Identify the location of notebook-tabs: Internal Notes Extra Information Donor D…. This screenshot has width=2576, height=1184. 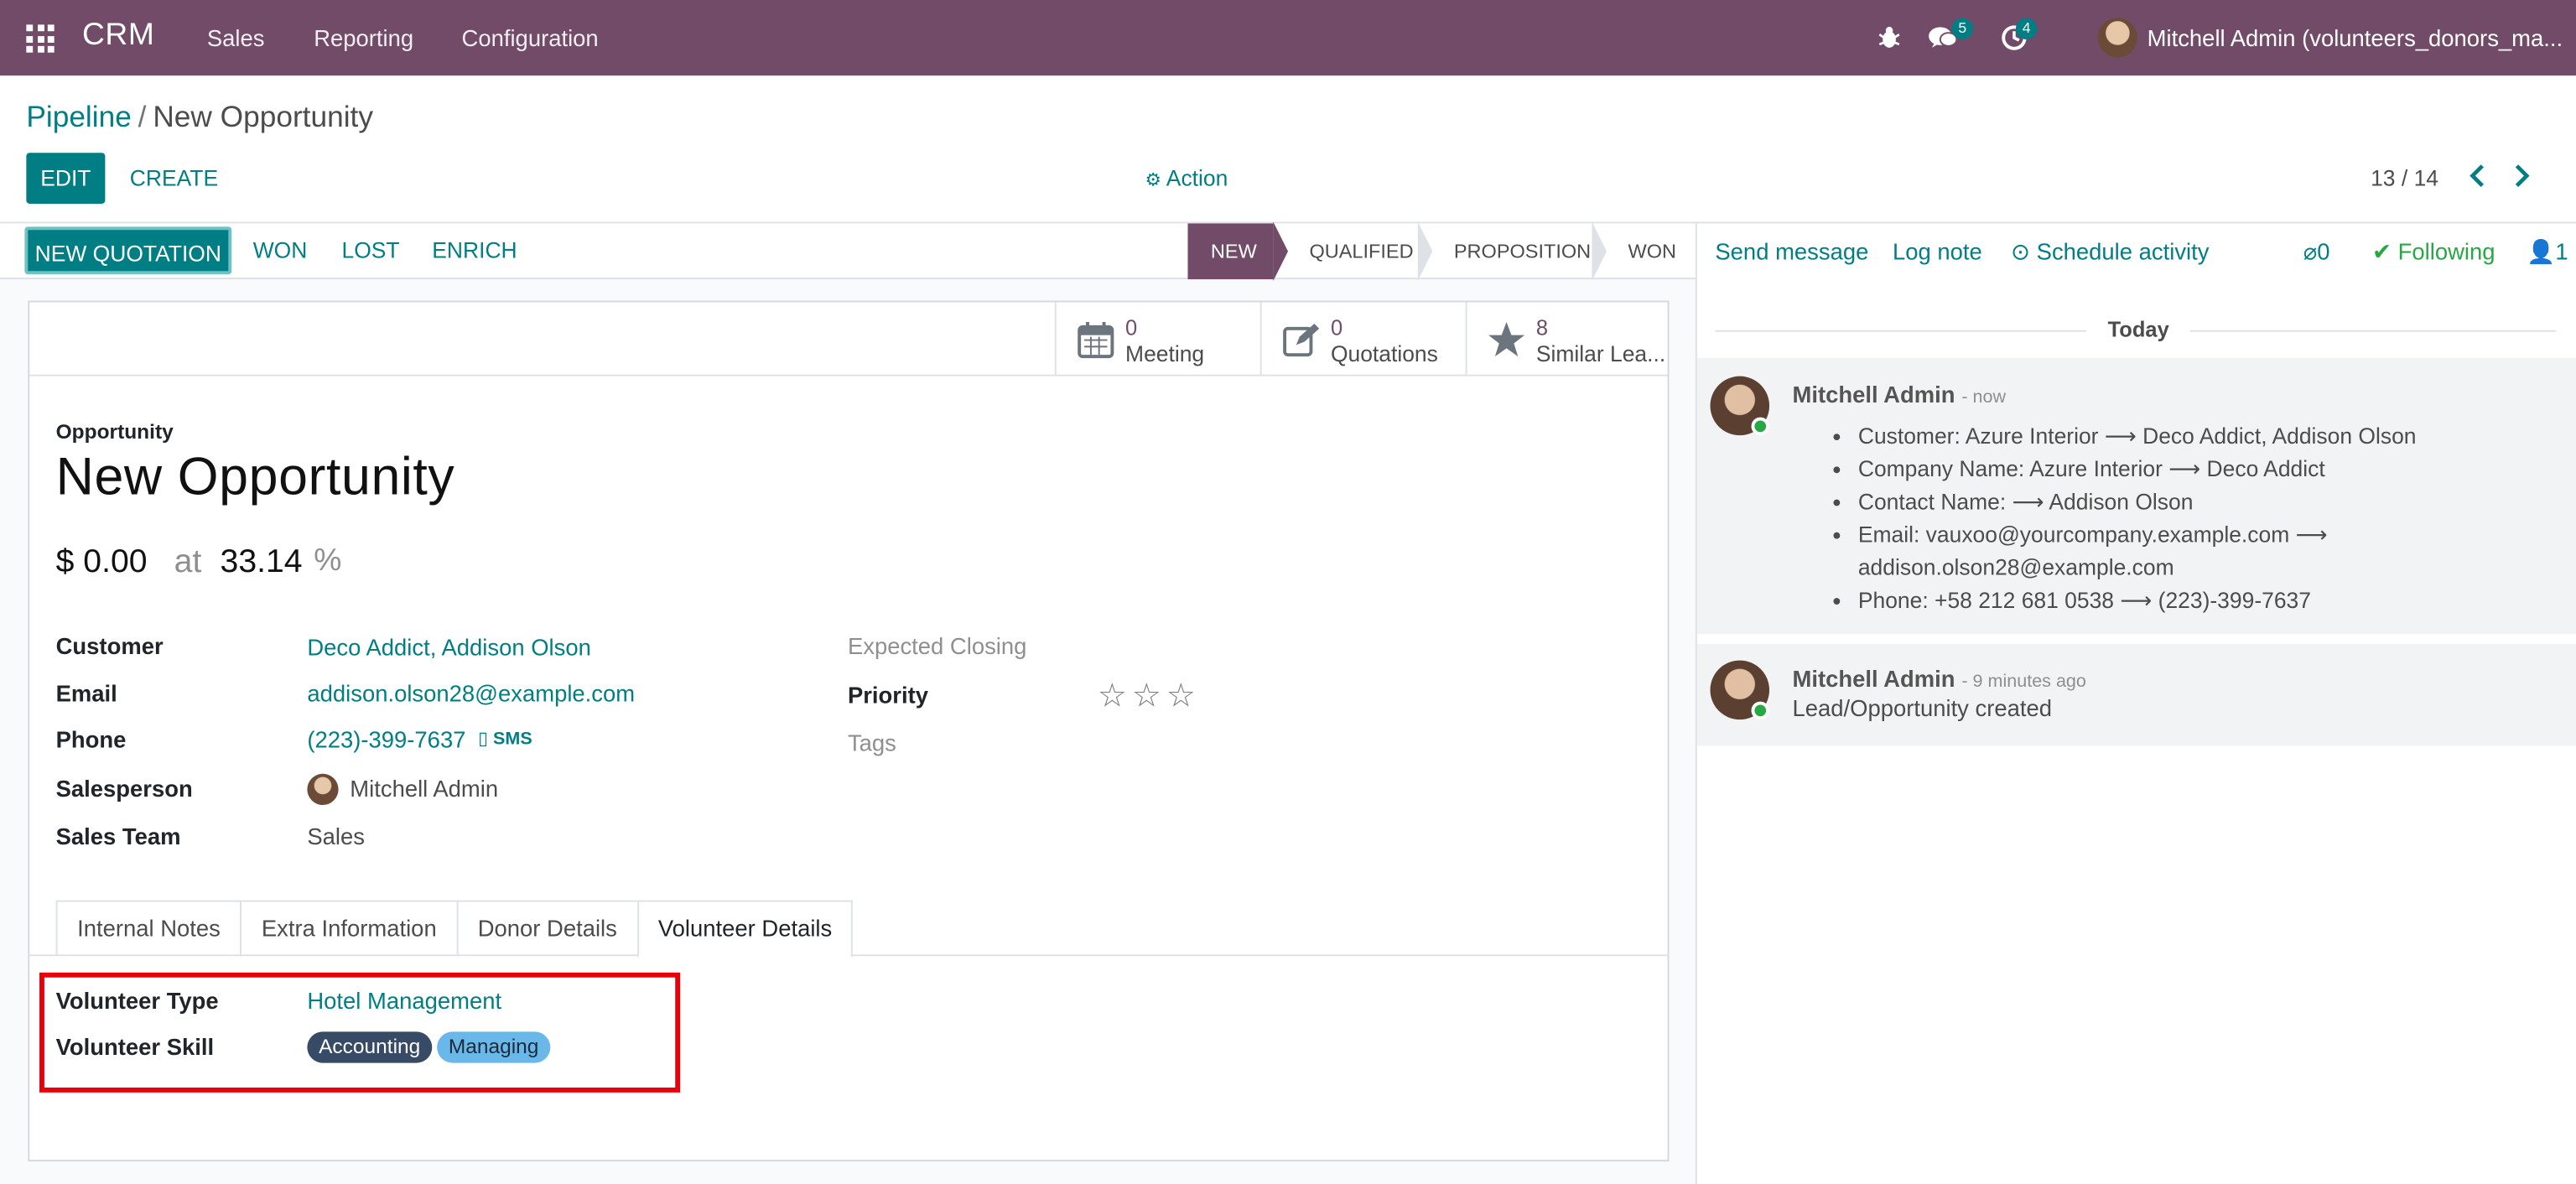
(454, 929).